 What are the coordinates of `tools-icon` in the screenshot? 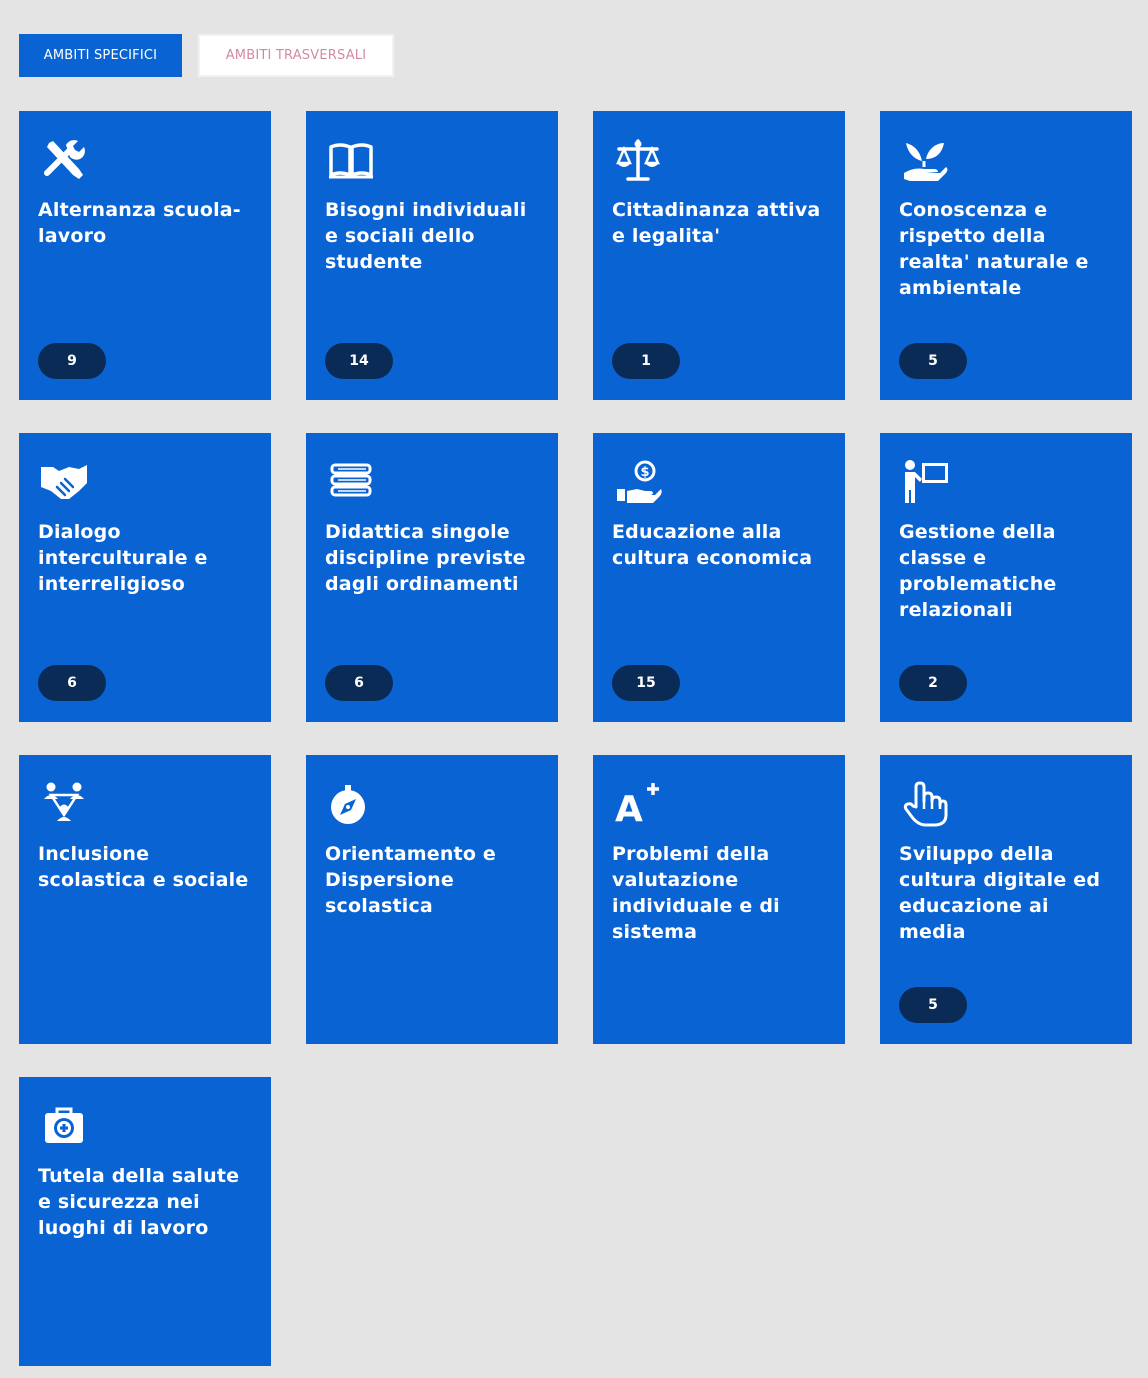 It's located at (65, 160).